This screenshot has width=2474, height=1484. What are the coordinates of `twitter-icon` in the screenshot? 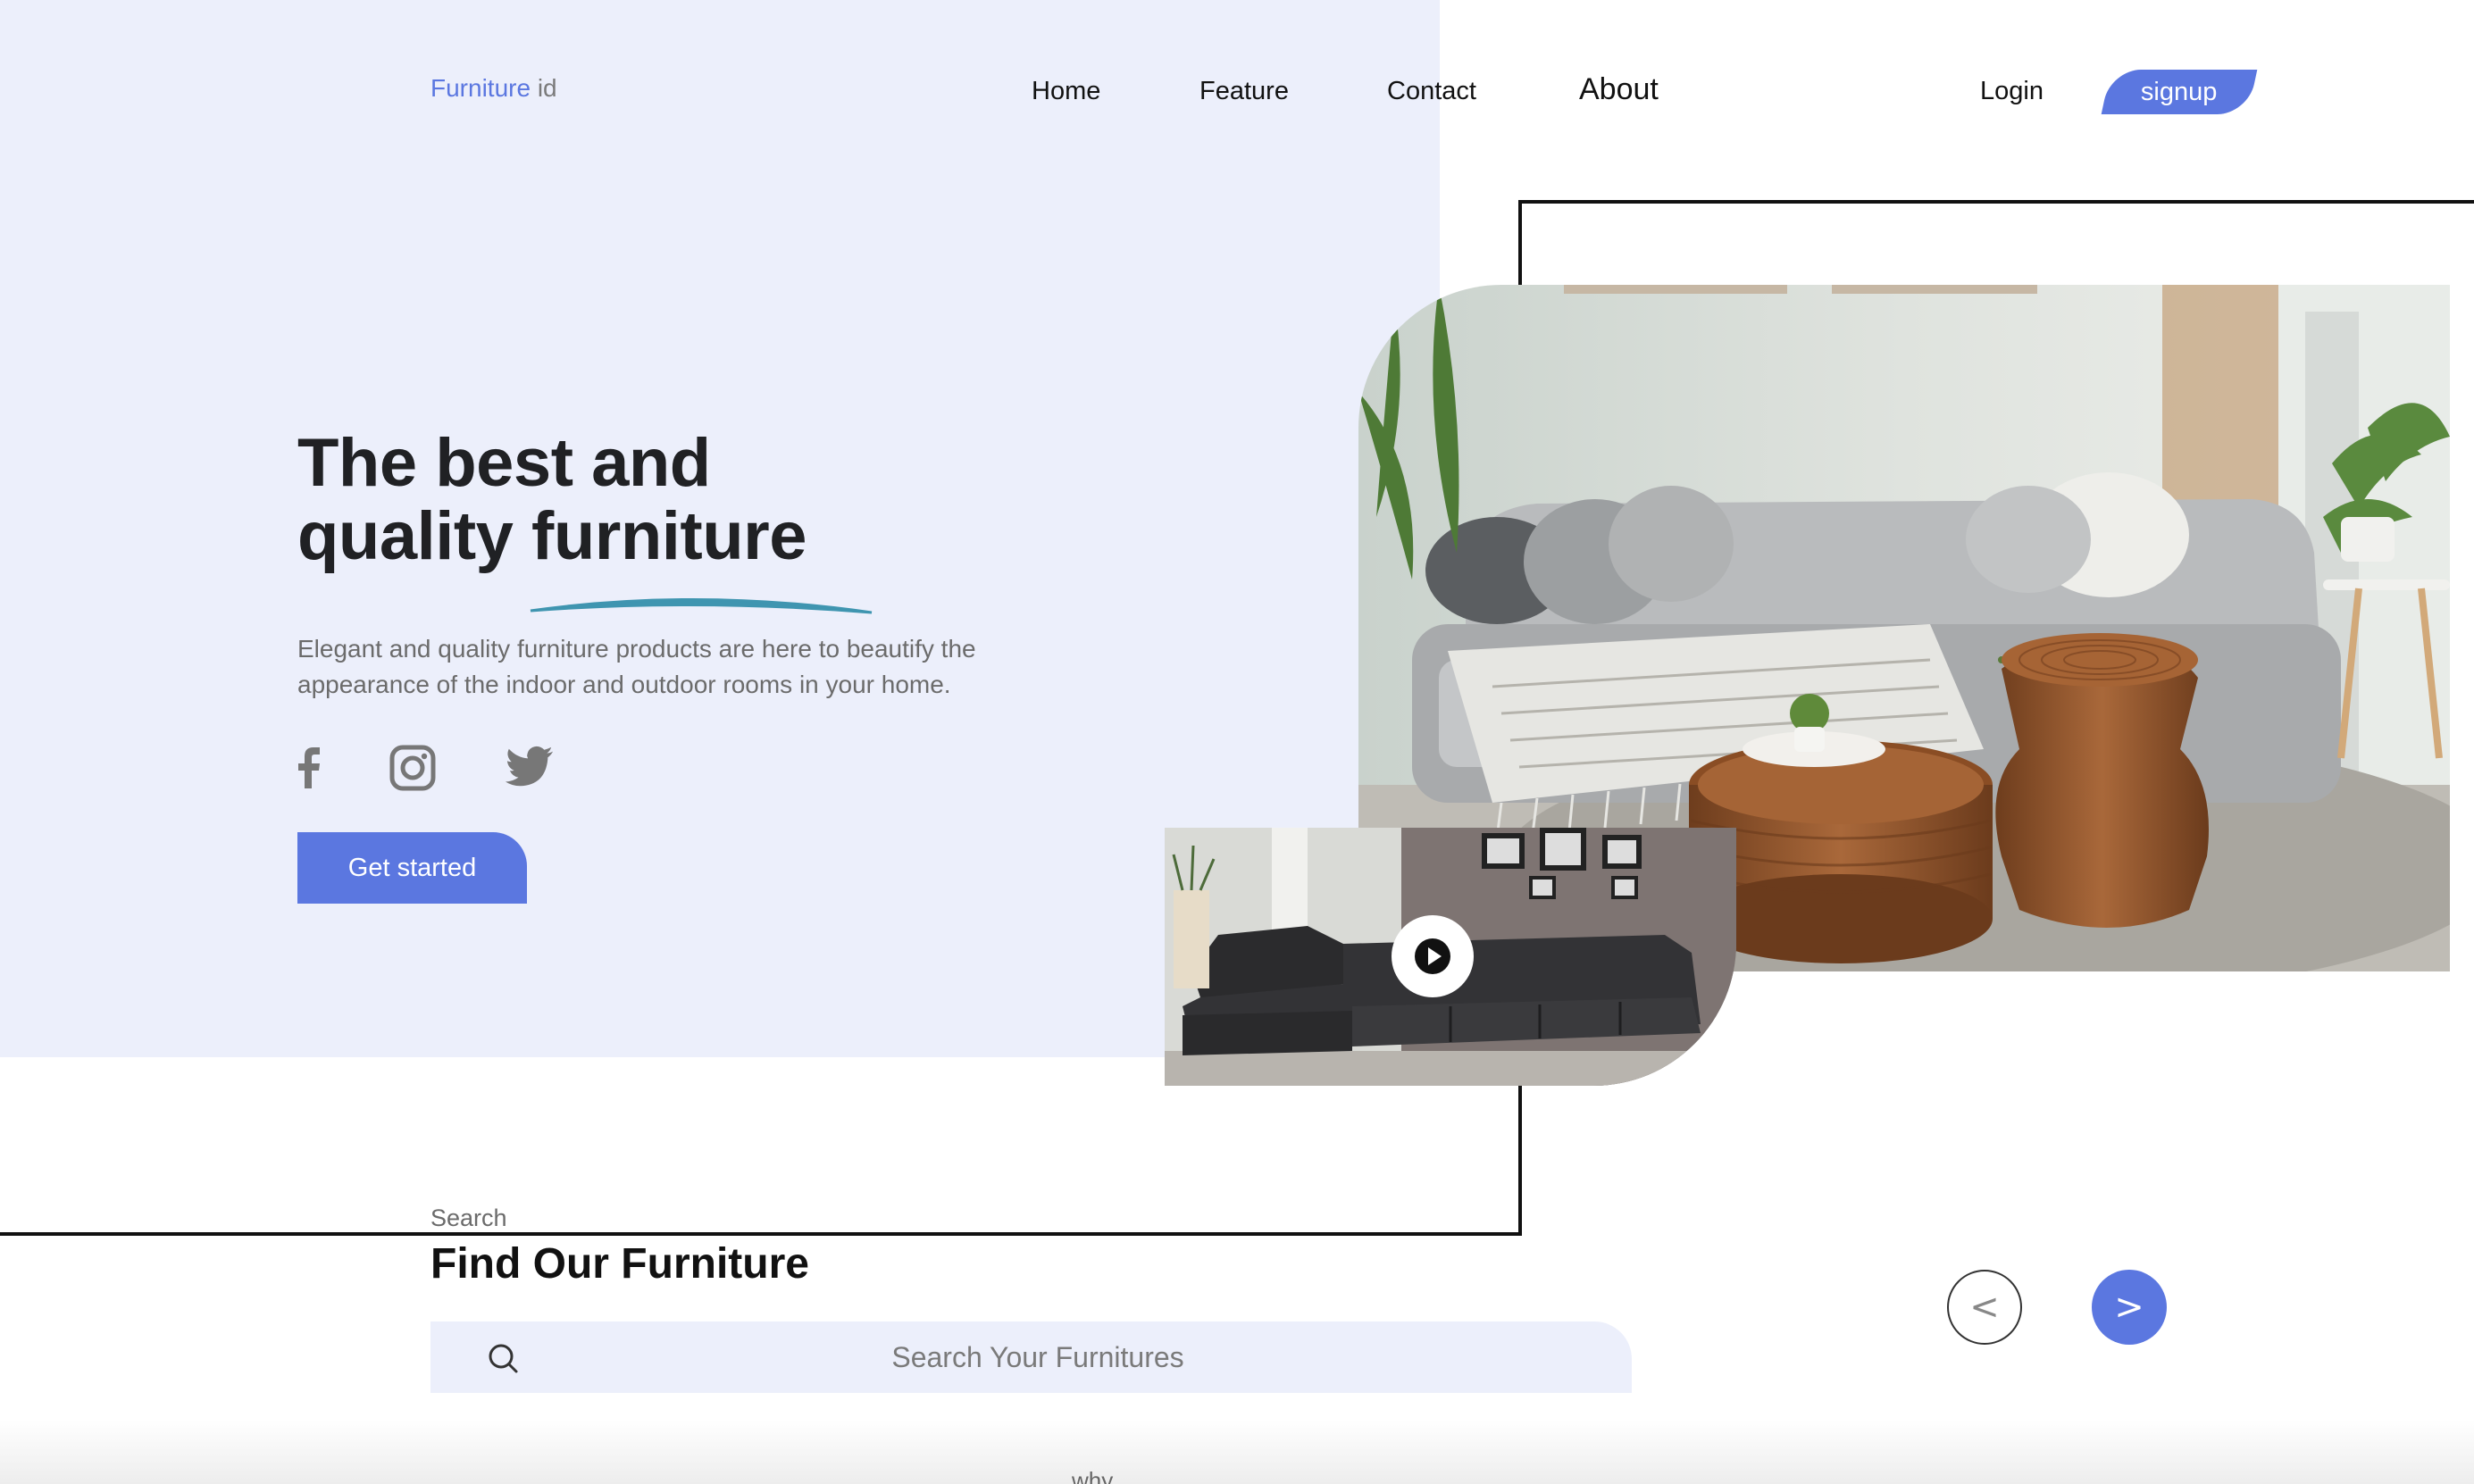 It's located at (530, 768).